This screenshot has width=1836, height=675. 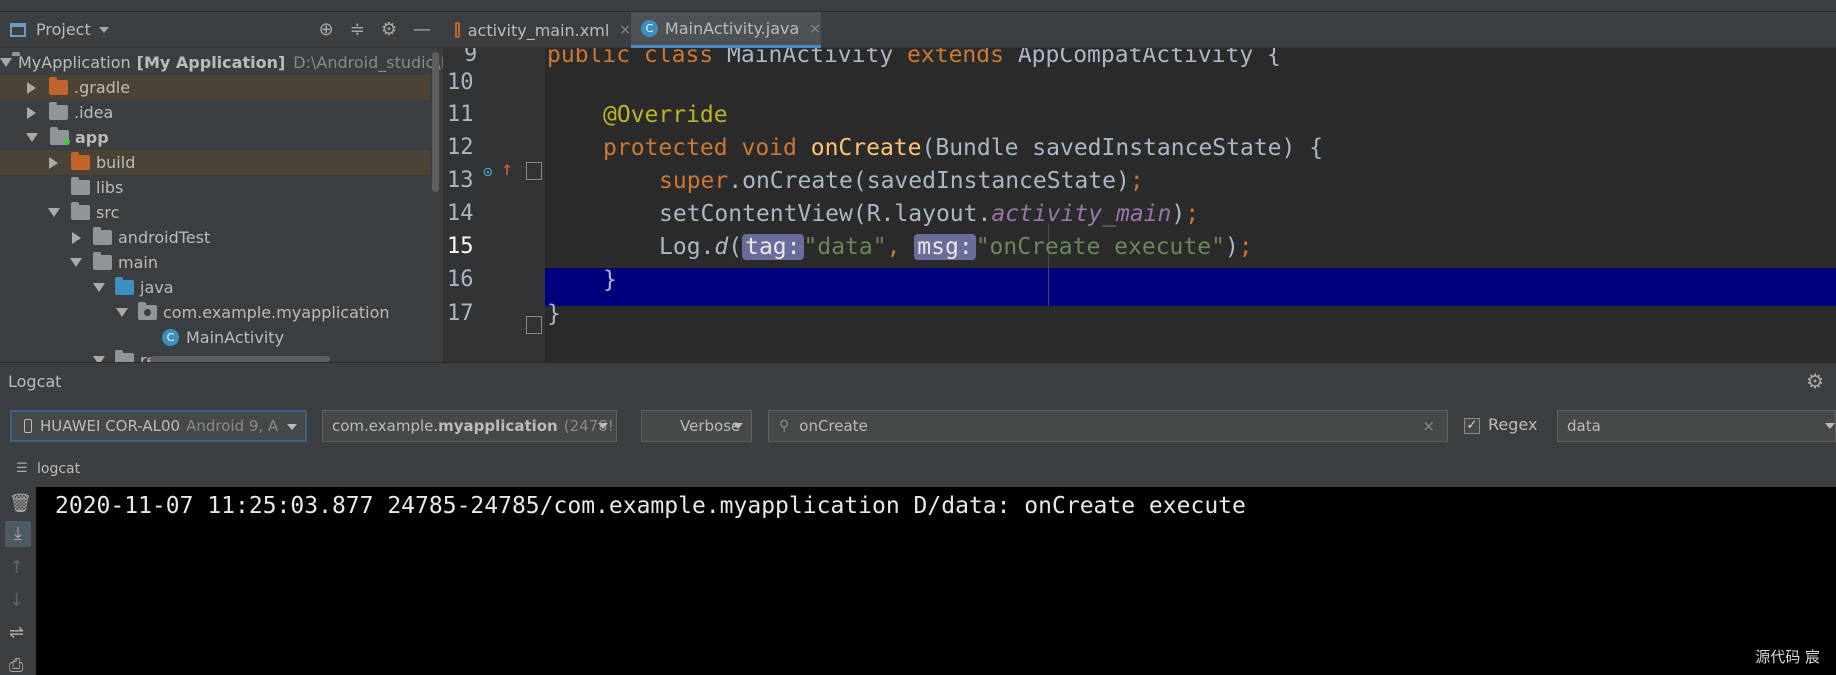 What do you see at coordinates (215, 287) in the screenshot?
I see `tree-item-java: java` at bounding box center [215, 287].